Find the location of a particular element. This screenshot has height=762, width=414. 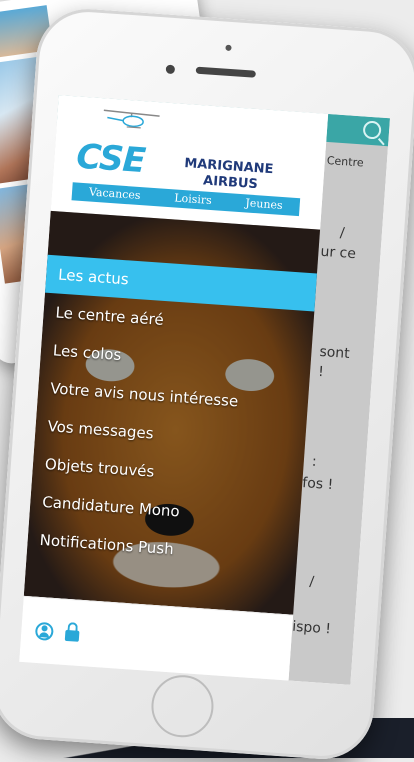

peek-text: fos ! is located at coordinates (318, 484).